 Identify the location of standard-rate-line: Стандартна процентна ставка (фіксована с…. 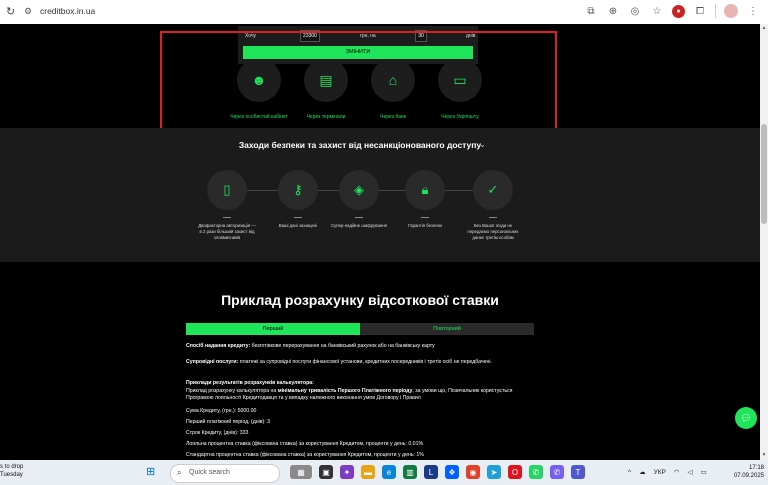
(305, 455).